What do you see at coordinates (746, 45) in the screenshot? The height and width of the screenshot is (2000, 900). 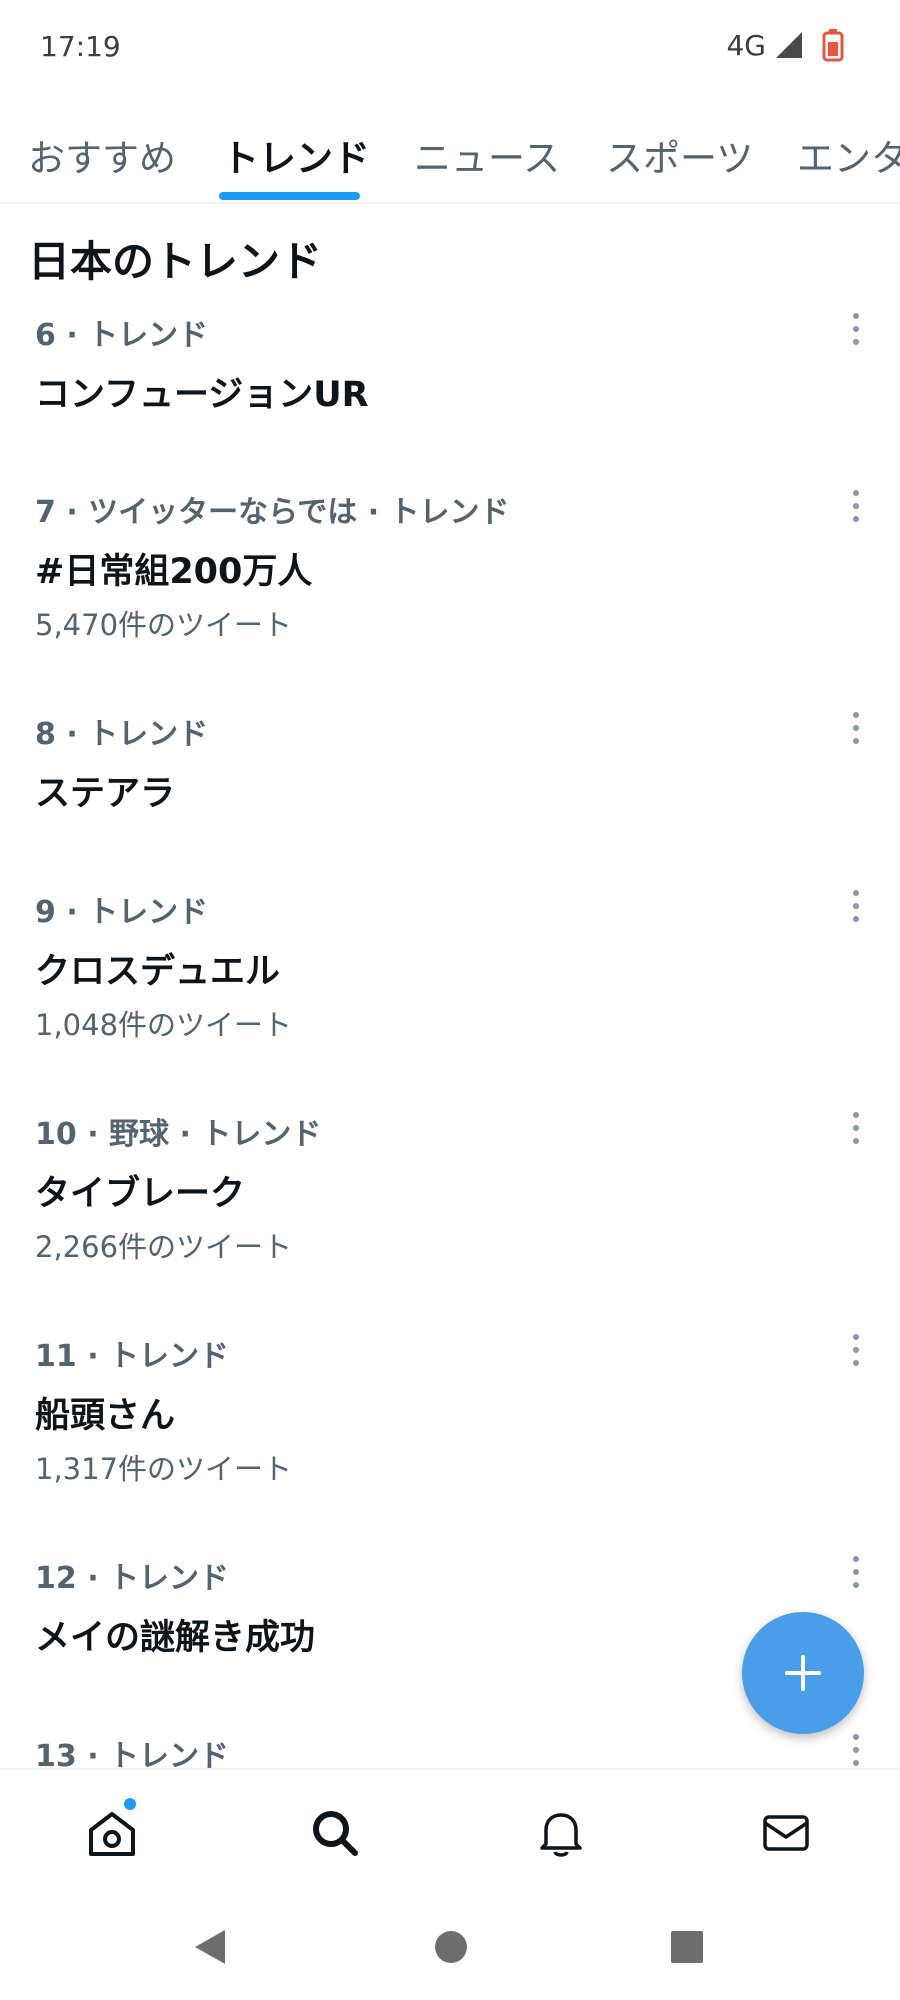 I see `network-label: 4G` at bounding box center [746, 45].